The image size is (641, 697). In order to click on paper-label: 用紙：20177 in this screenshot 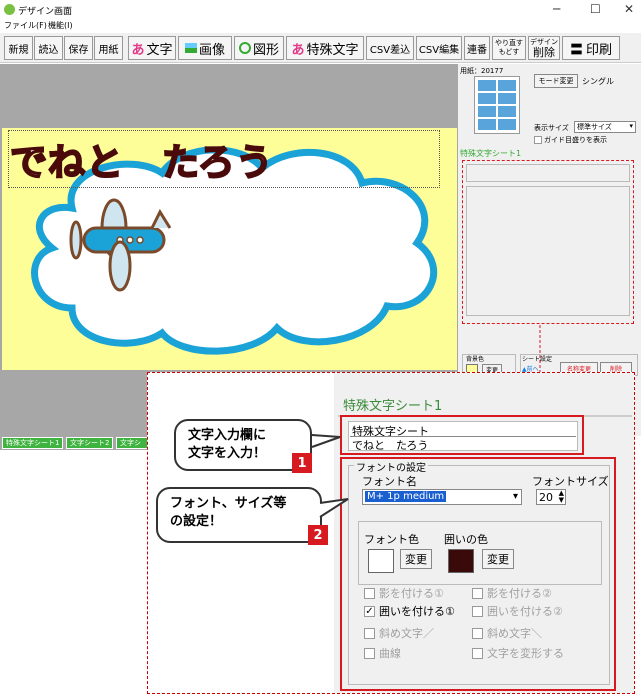, I will do `click(482, 71)`.